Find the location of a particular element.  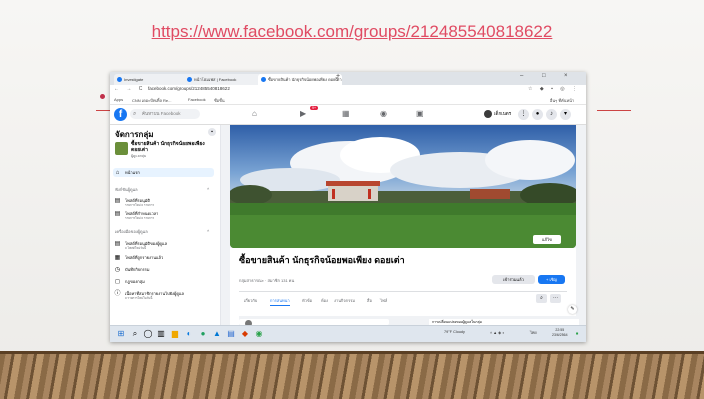

group-thumbnail is located at coordinates (121, 148).